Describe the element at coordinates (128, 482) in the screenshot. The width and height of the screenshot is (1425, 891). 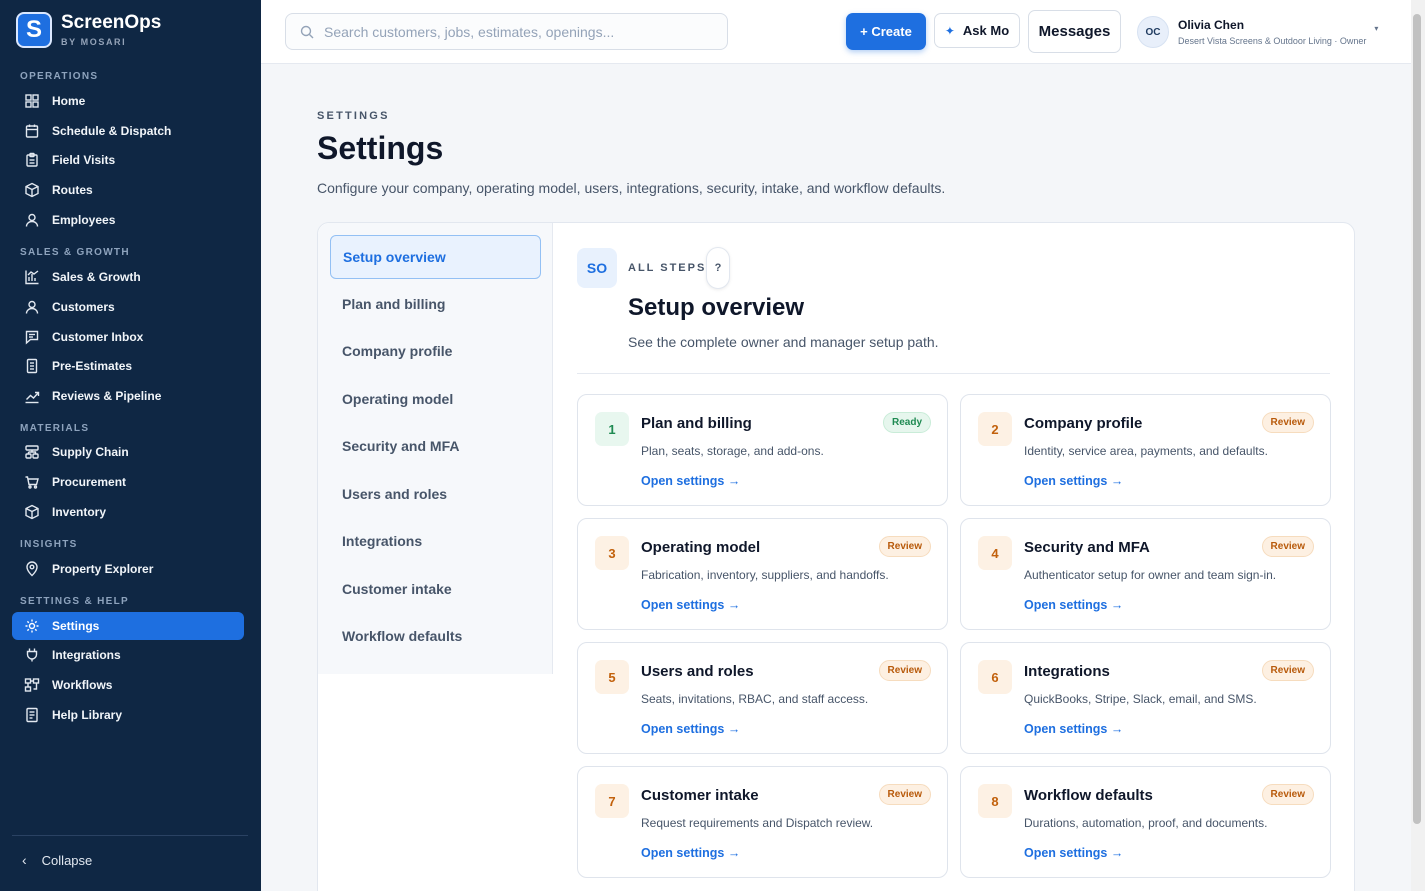
I see `sidebar-item-procurement: Procurement` at that location.